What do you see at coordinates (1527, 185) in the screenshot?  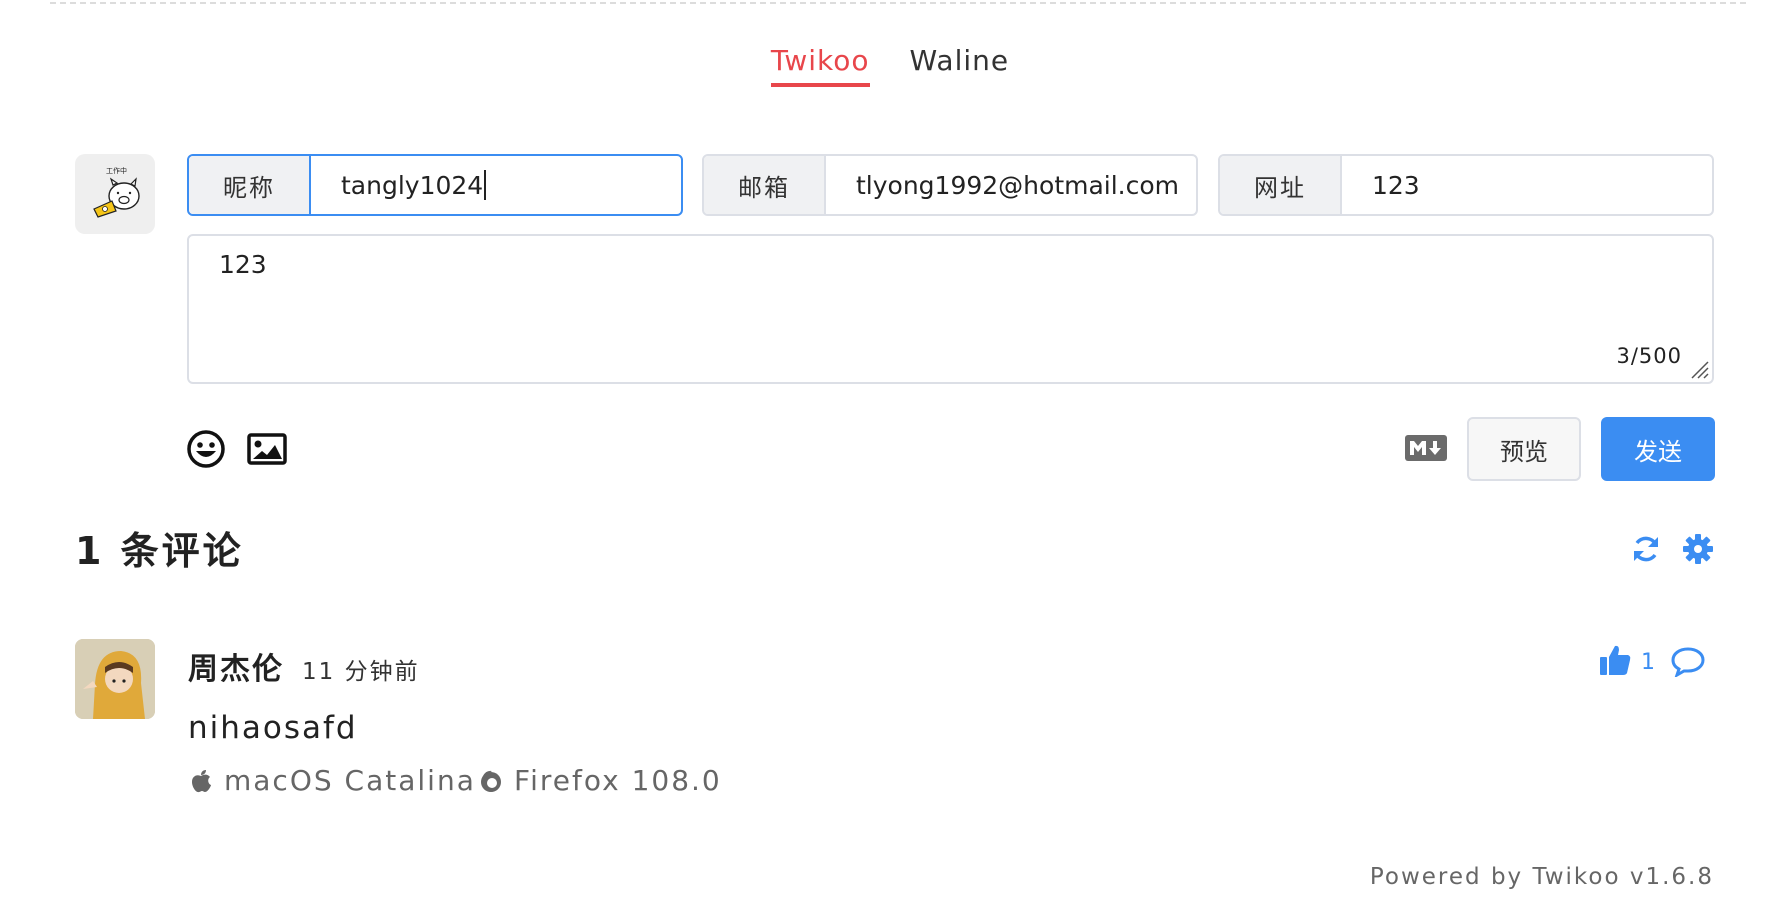 I see `url-input: 123` at bounding box center [1527, 185].